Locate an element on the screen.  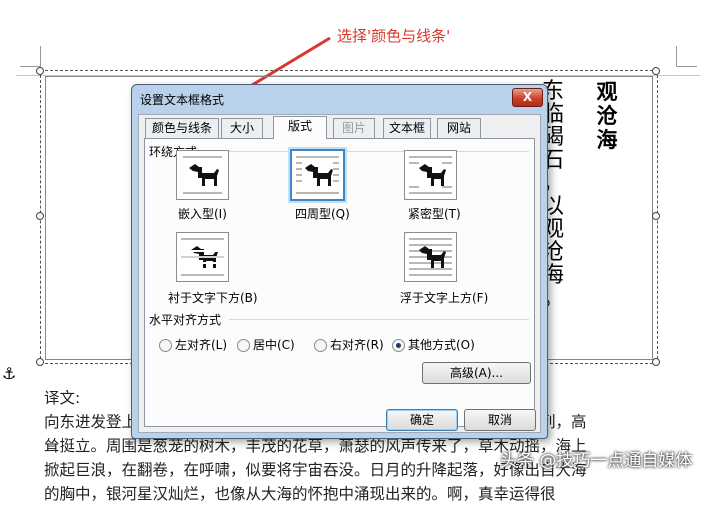
wrap-behind-text-option is located at coordinates (202, 257).